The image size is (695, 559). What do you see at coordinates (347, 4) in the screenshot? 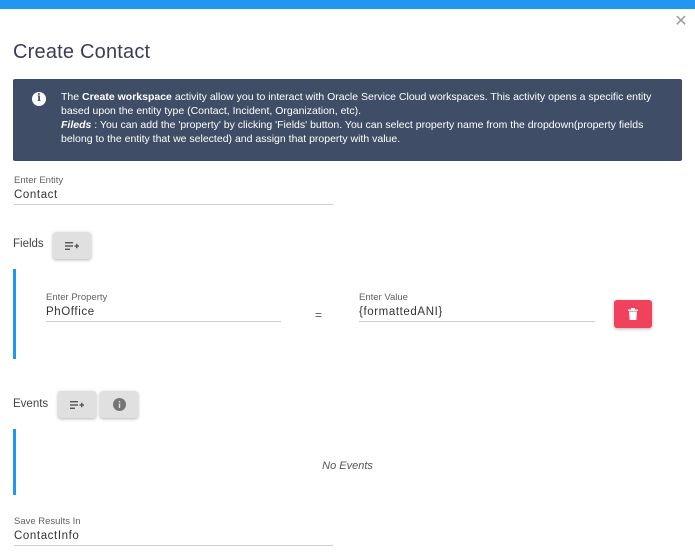
I see `dialog-top-bar` at bounding box center [347, 4].